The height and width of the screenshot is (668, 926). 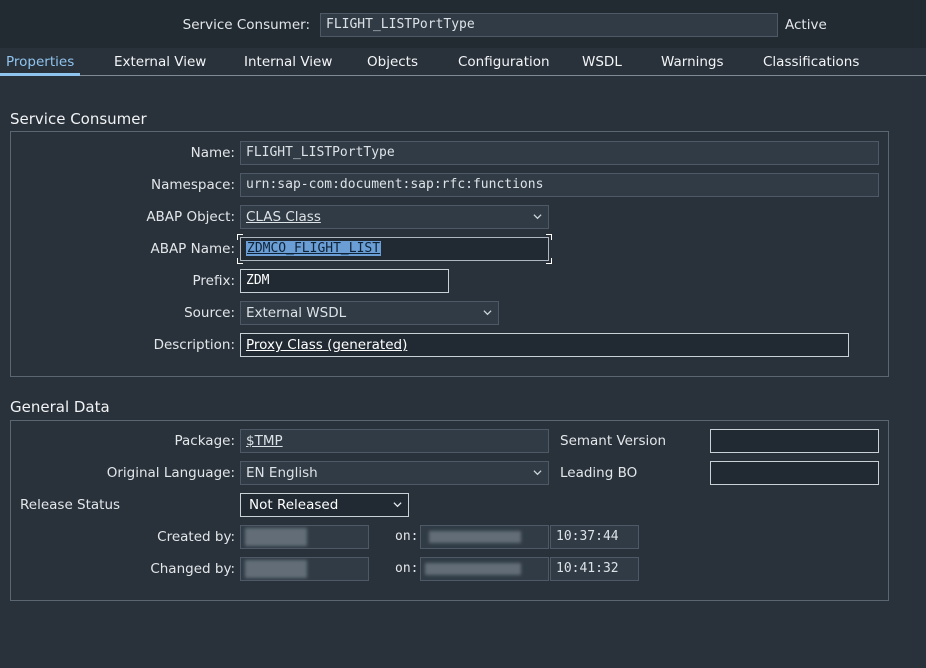 I want to click on tab-internal-view: Internal View, so click(x=288, y=62).